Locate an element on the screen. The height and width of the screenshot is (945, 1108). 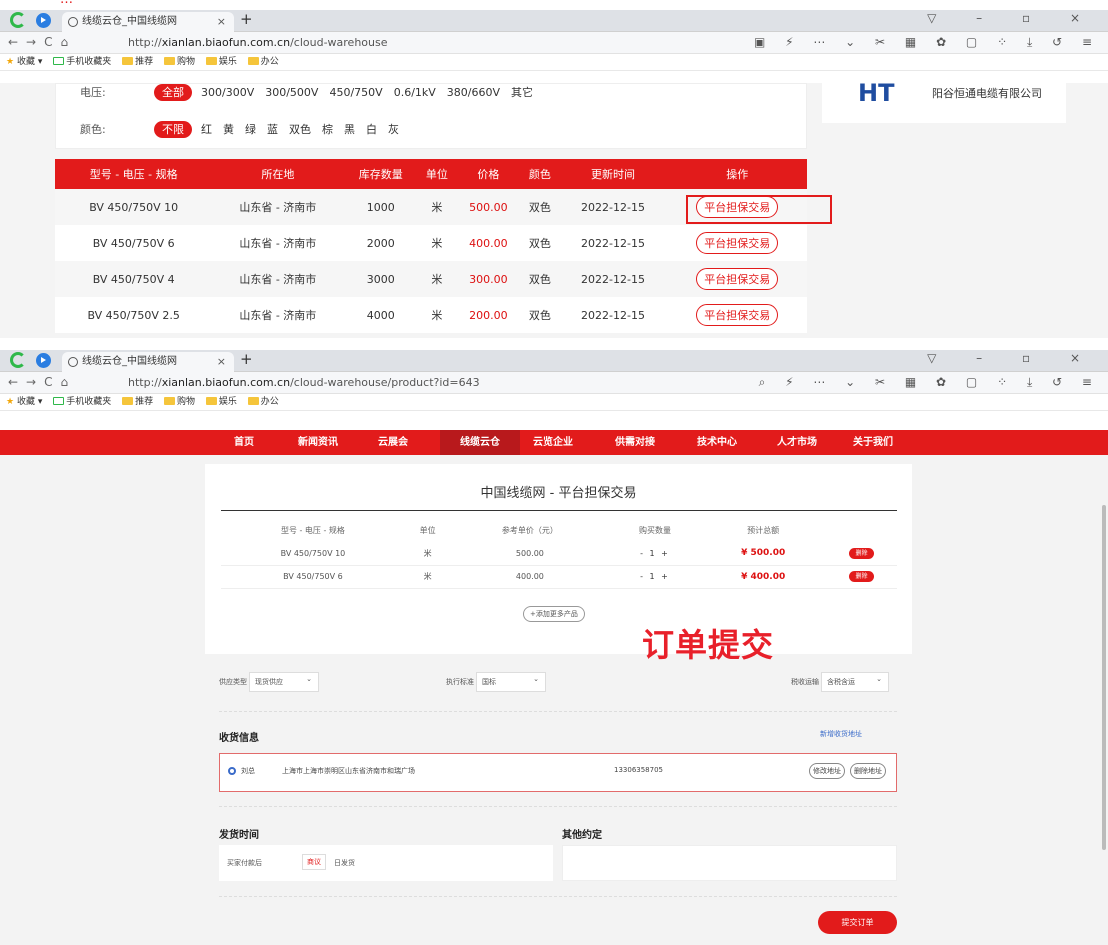
supply-type-select: 现货供应 ⌄ is located at coordinates (284, 682).